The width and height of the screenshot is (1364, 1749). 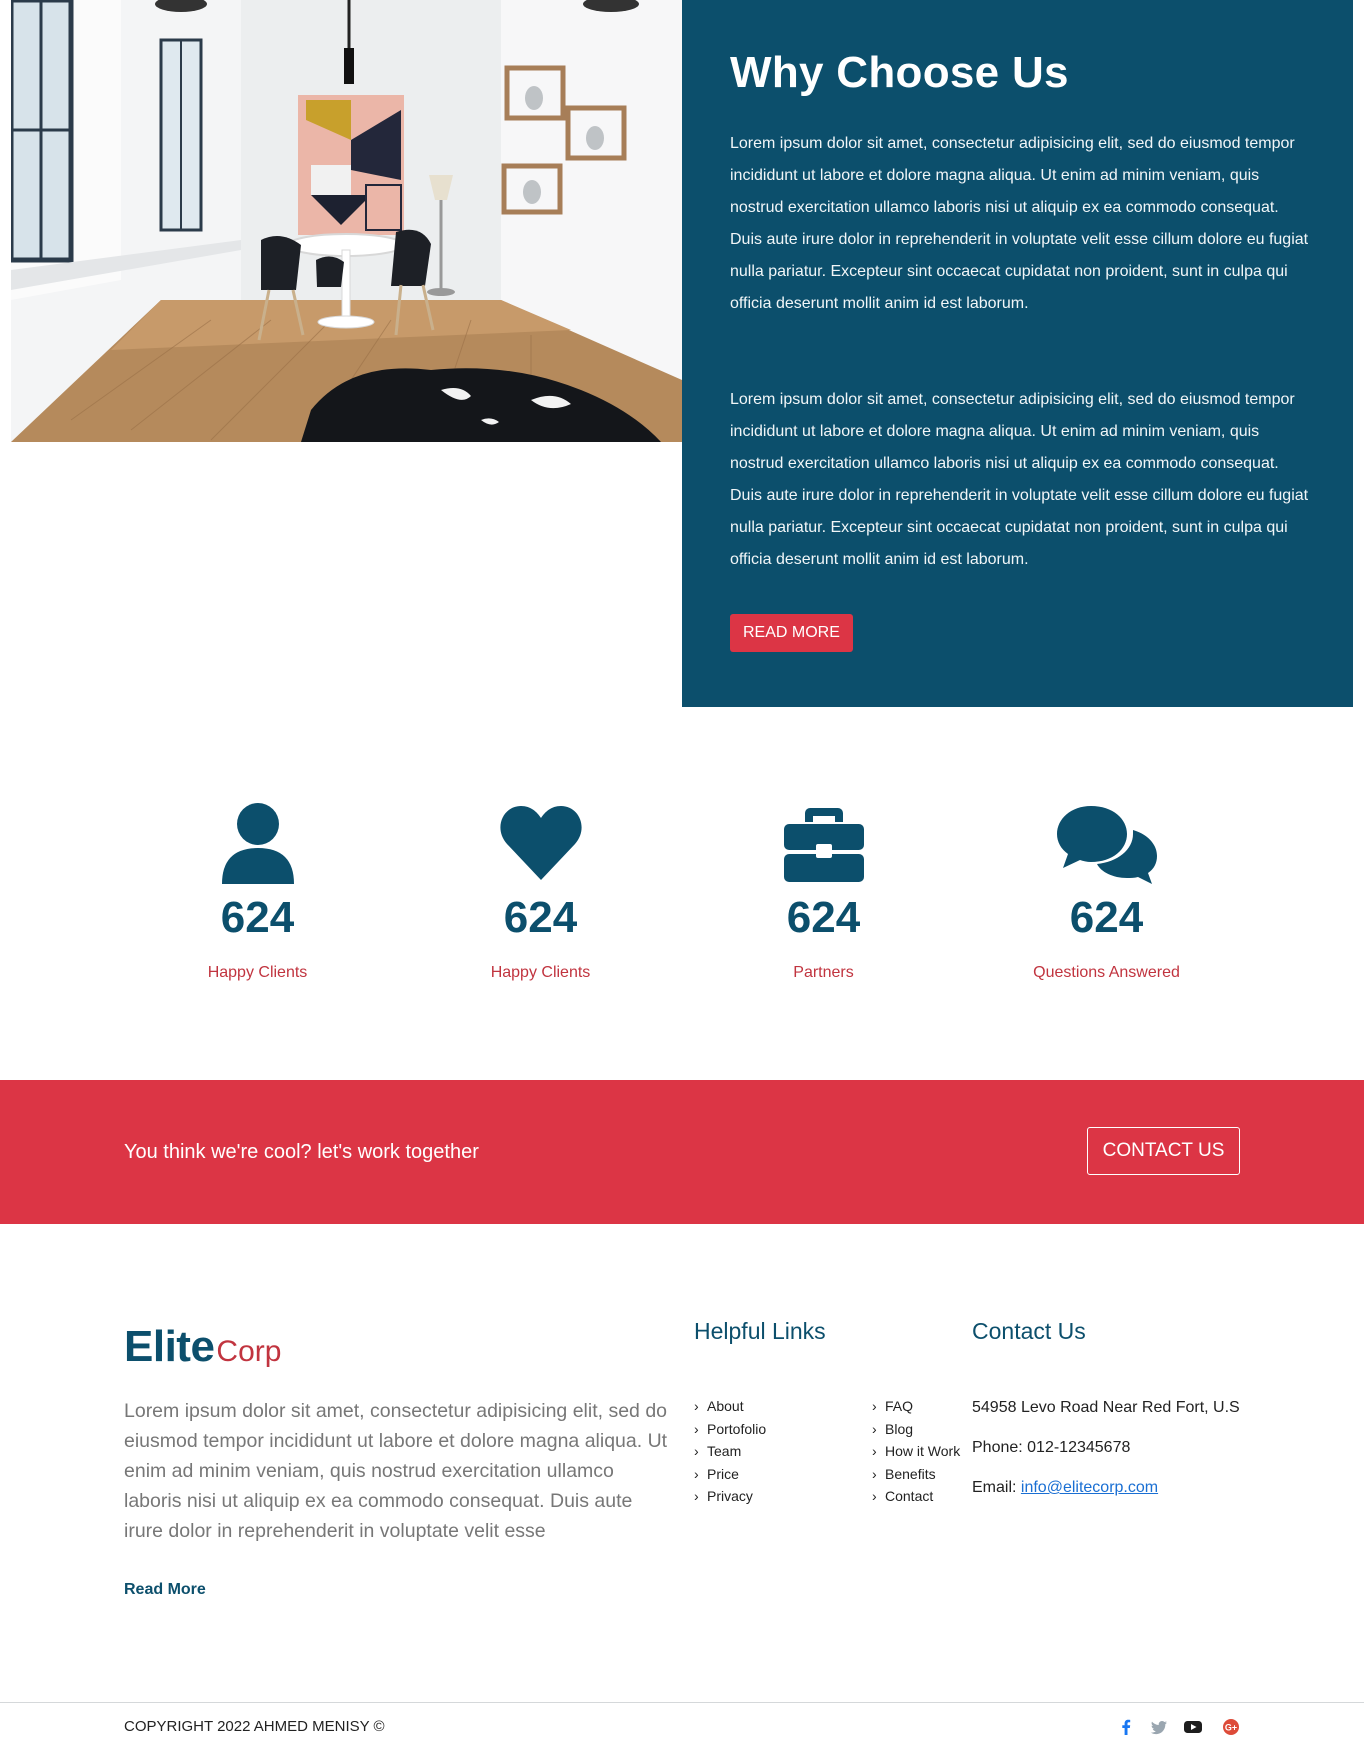 I want to click on footer-link-team: › Team, so click(x=730, y=1451).